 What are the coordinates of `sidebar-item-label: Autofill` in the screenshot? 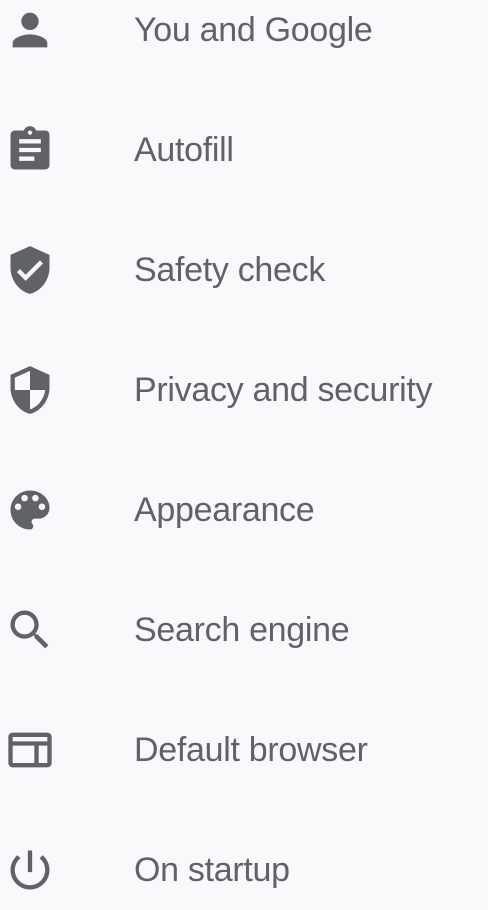 It's located at (184, 150).